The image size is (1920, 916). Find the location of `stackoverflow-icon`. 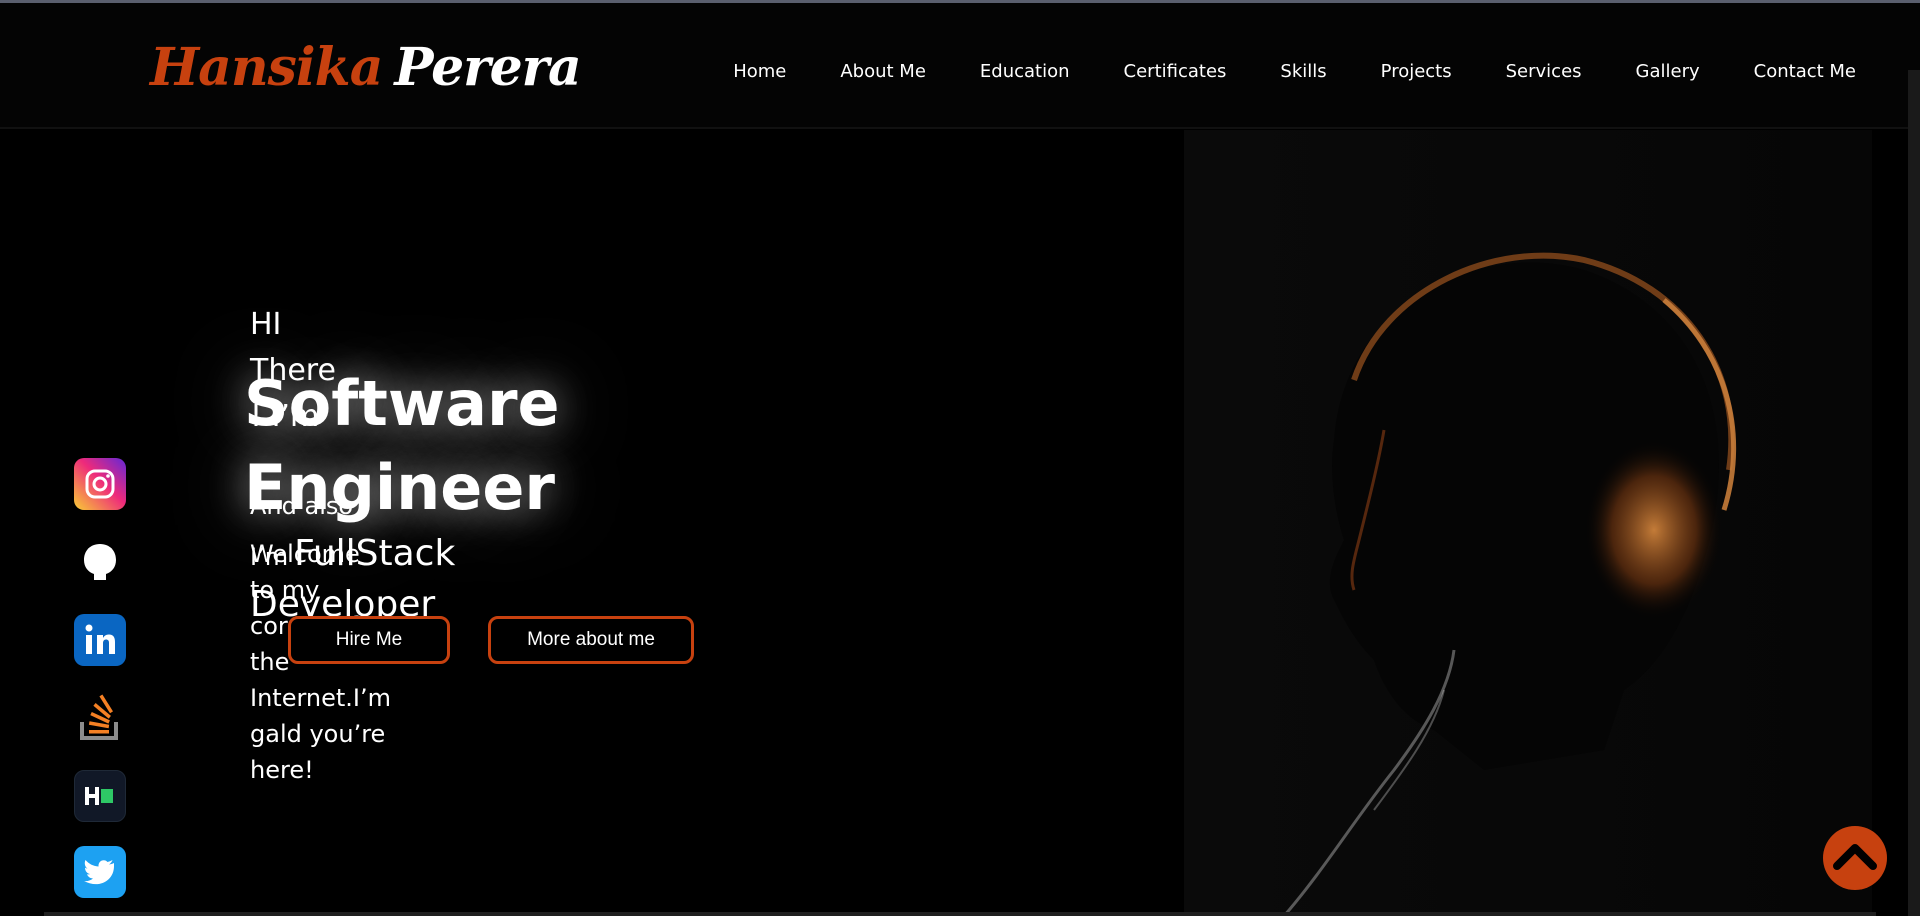

stackoverflow-icon is located at coordinates (100, 718).